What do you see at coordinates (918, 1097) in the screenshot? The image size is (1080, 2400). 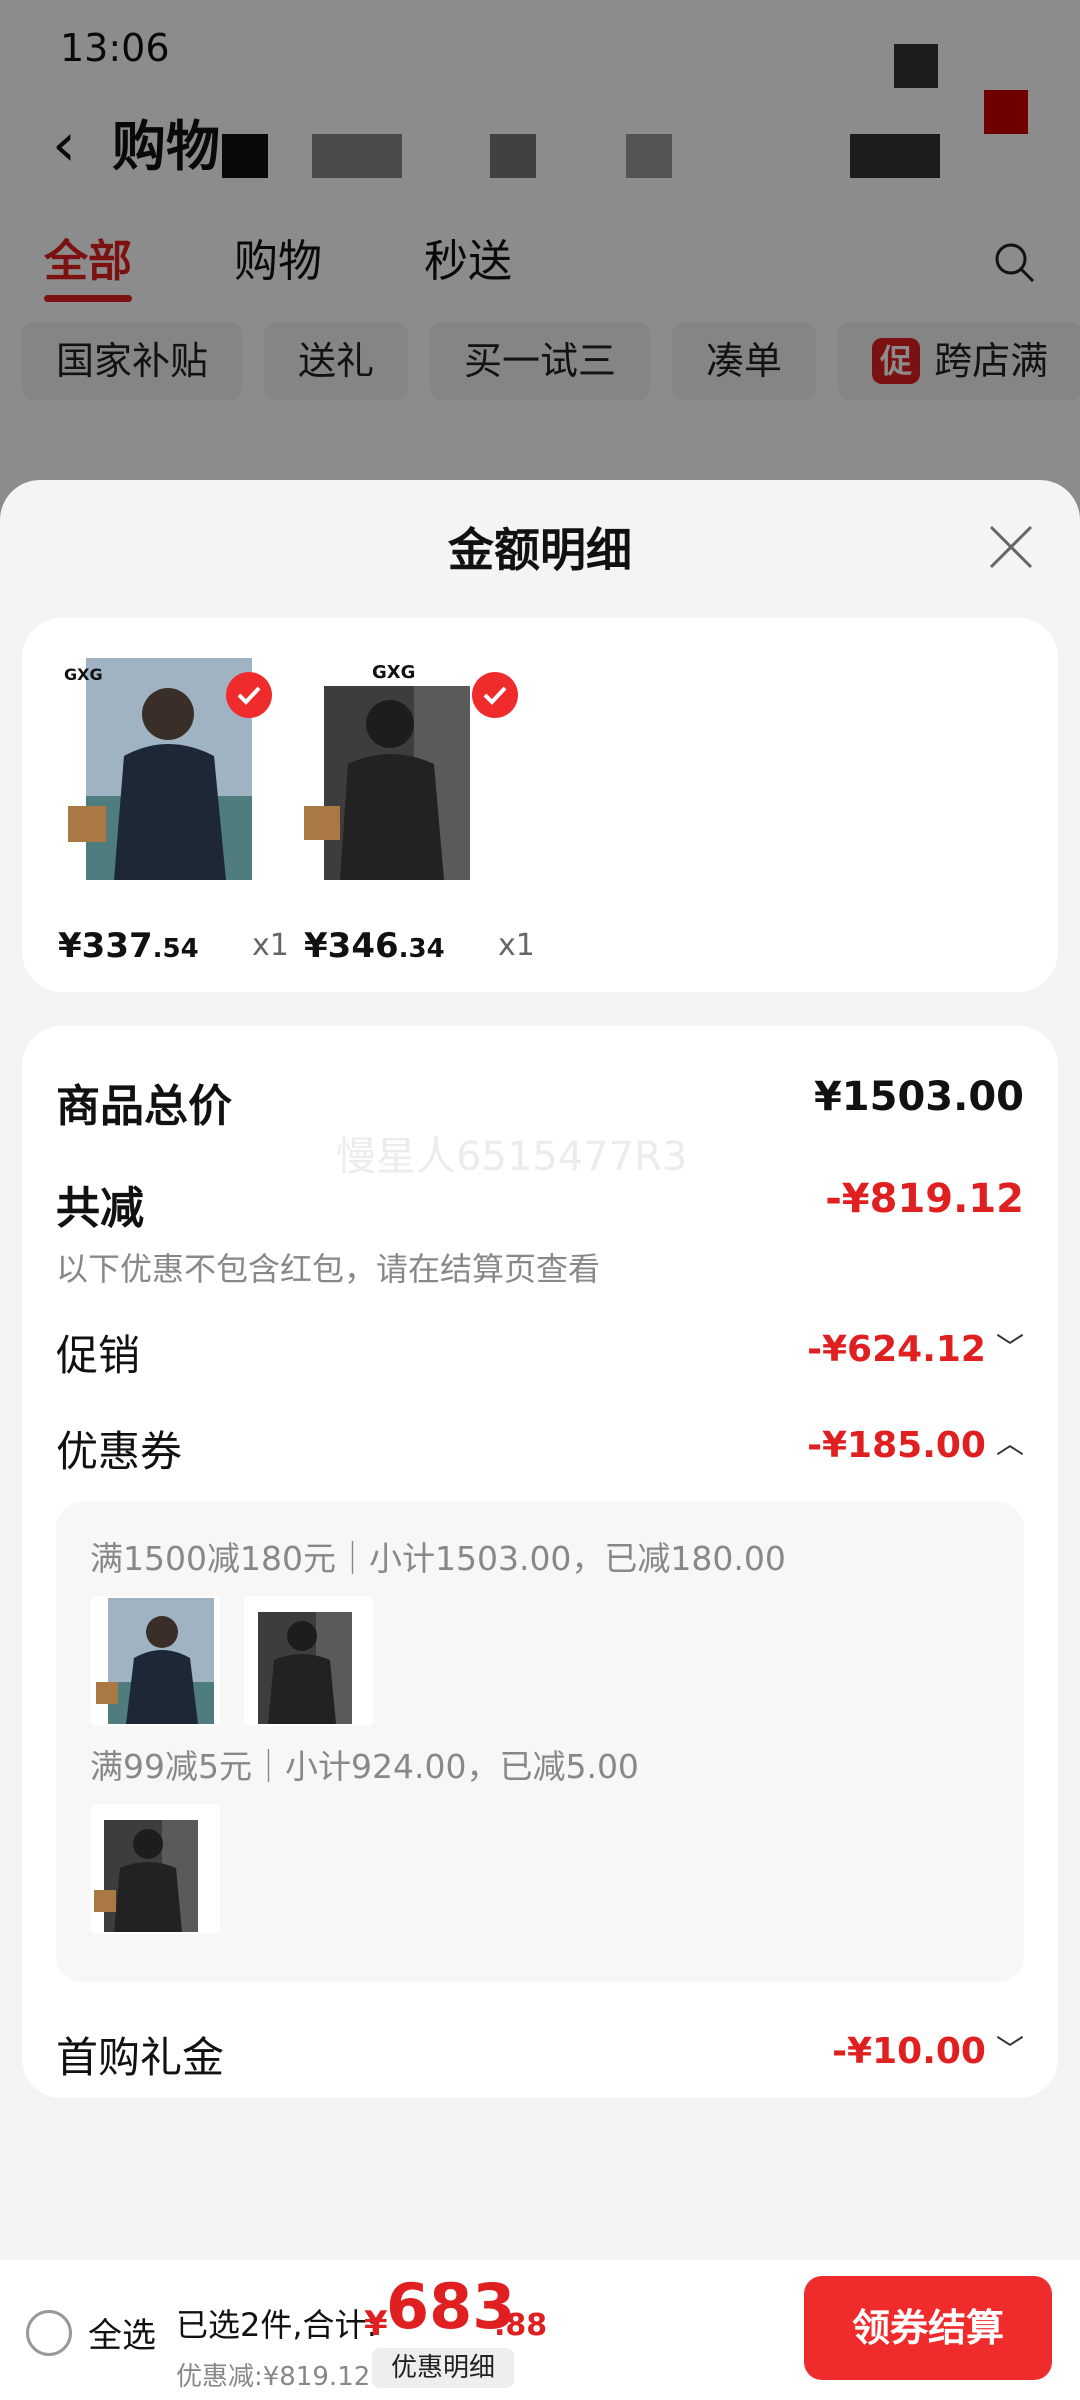 I see `goods-total-value: ¥1503.00` at bounding box center [918, 1097].